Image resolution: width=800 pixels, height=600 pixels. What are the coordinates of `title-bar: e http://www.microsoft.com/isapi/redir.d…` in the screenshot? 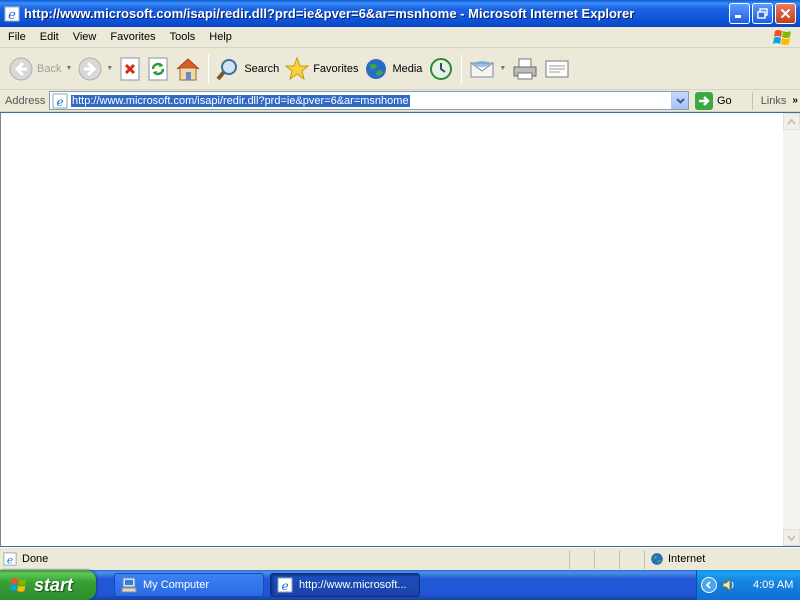 It's located at (400, 13).